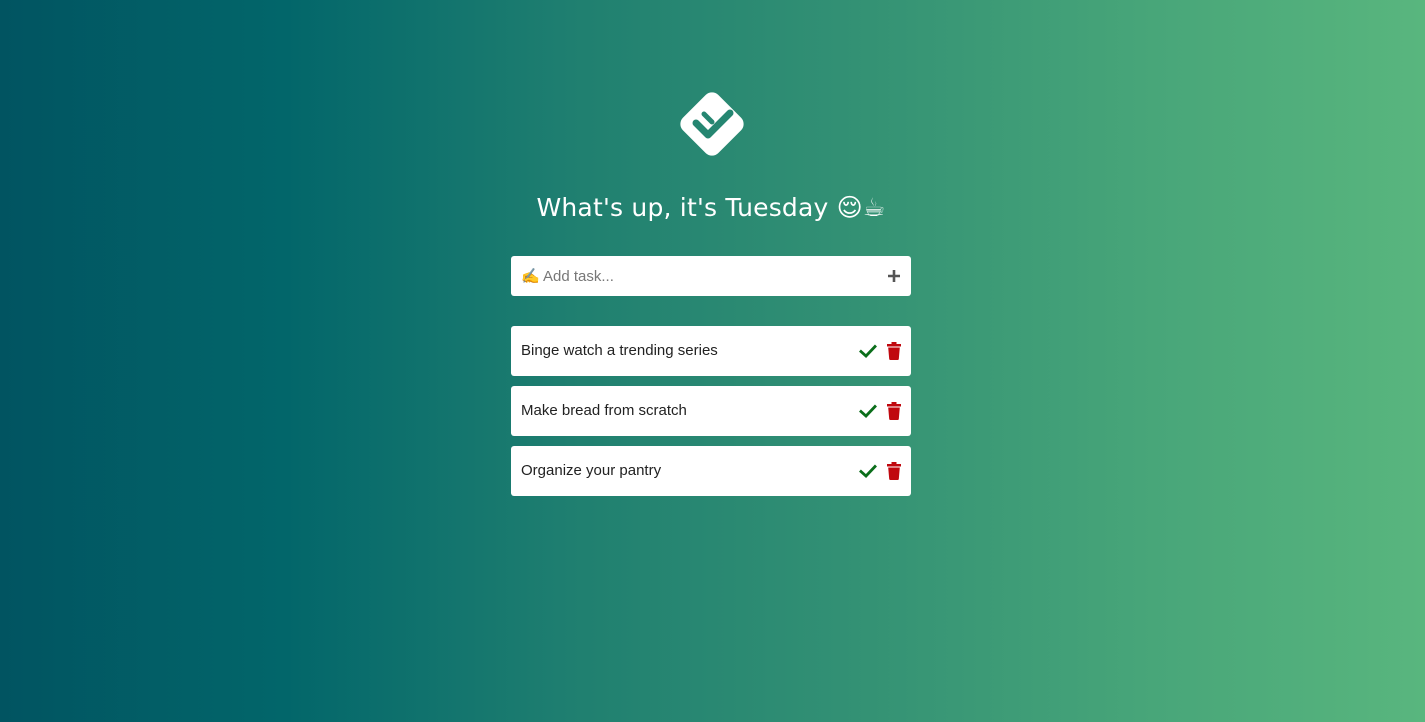 The width and height of the screenshot is (1425, 722). What do you see at coordinates (712, 124) in the screenshot?
I see `double-check-logo-icon` at bounding box center [712, 124].